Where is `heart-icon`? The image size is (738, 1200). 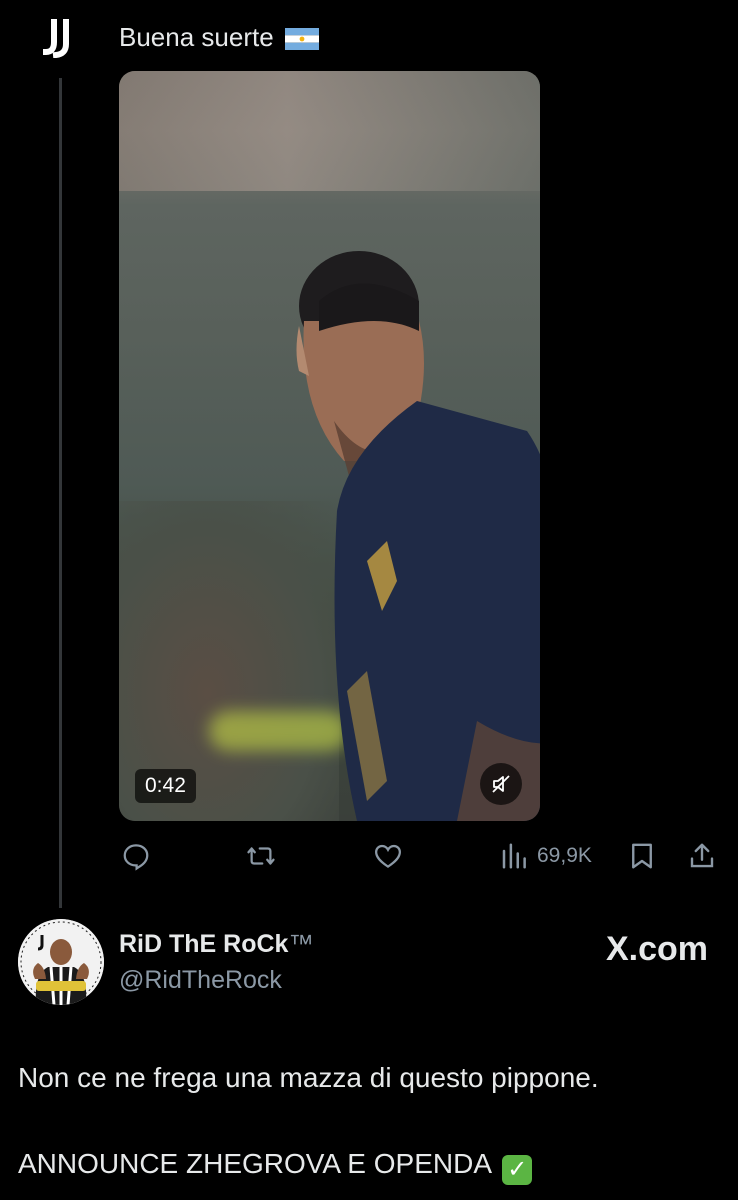 heart-icon is located at coordinates (388, 856).